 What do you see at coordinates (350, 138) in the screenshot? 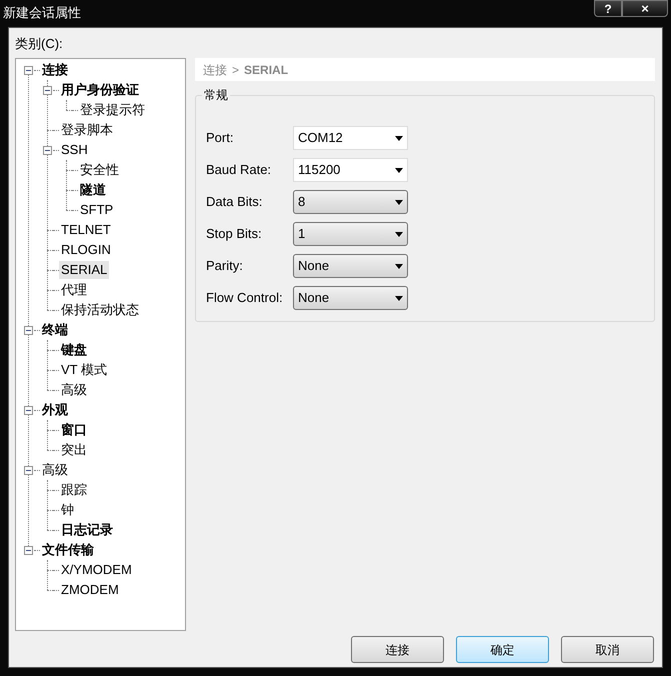
I see `combo-box: COM12` at bounding box center [350, 138].